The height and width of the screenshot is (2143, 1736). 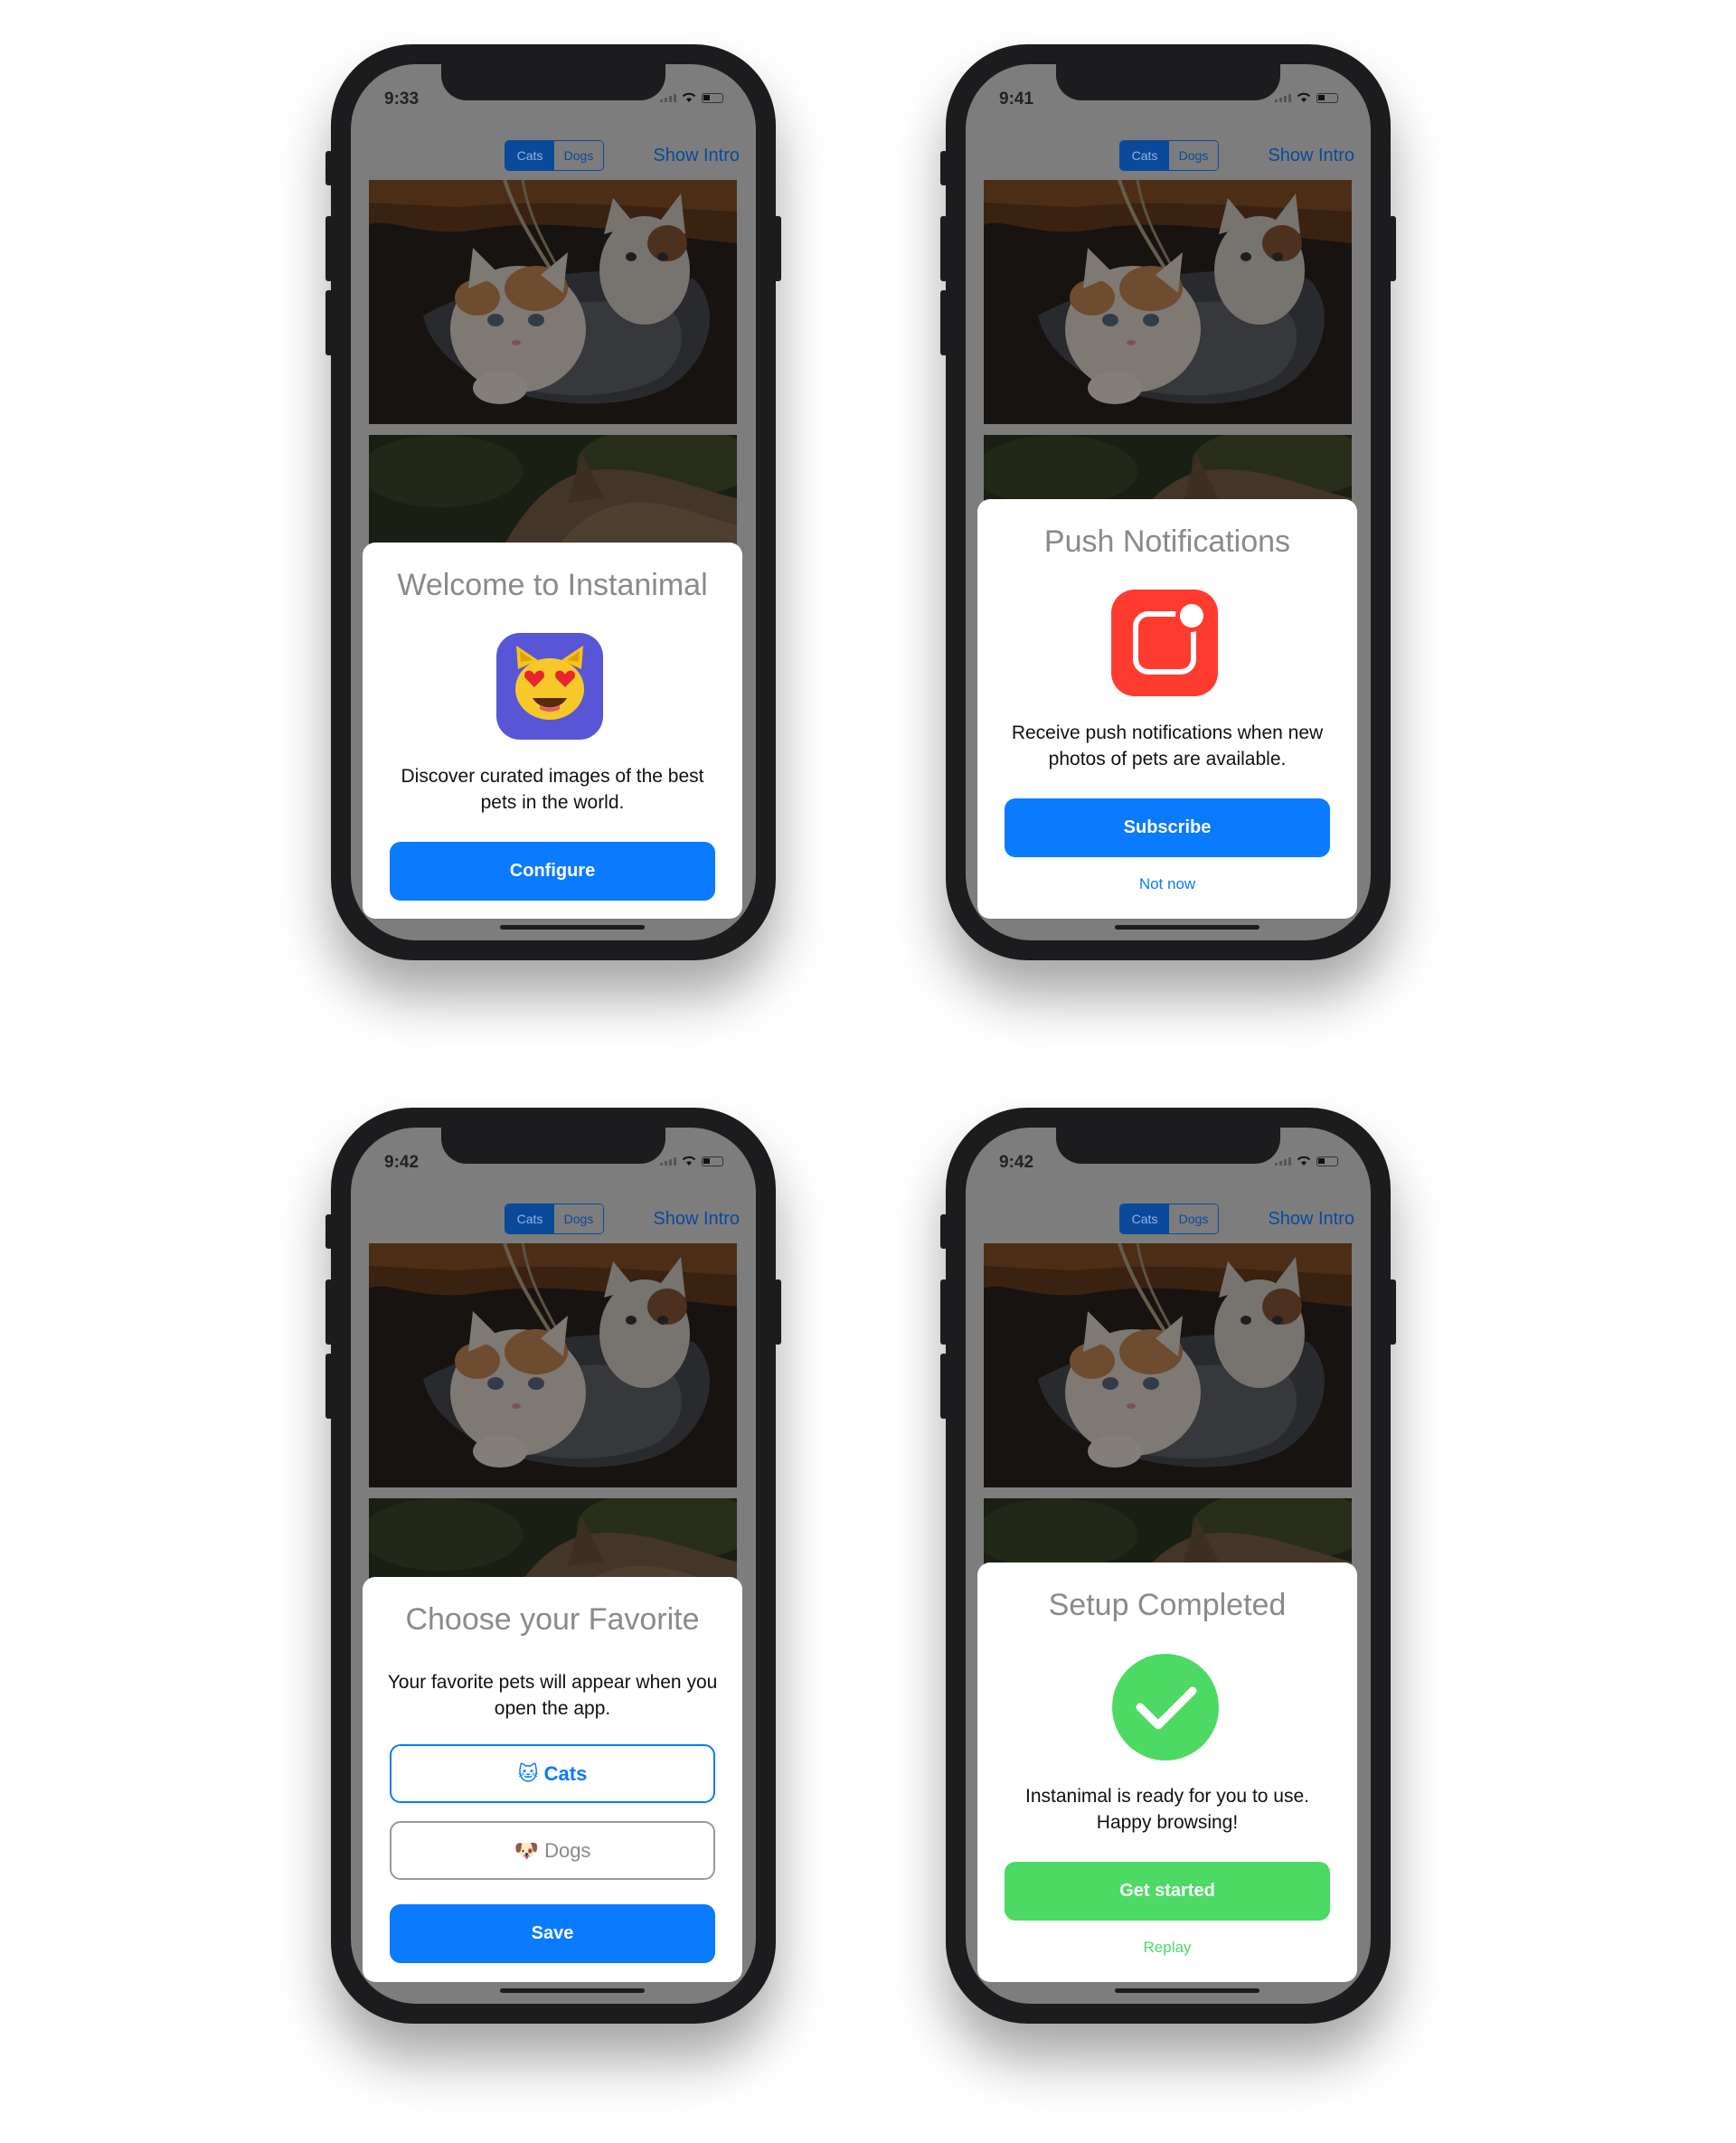 What do you see at coordinates (1168, 827) in the screenshot?
I see `subscribe-button: Subscribe` at bounding box center [1168, 827].